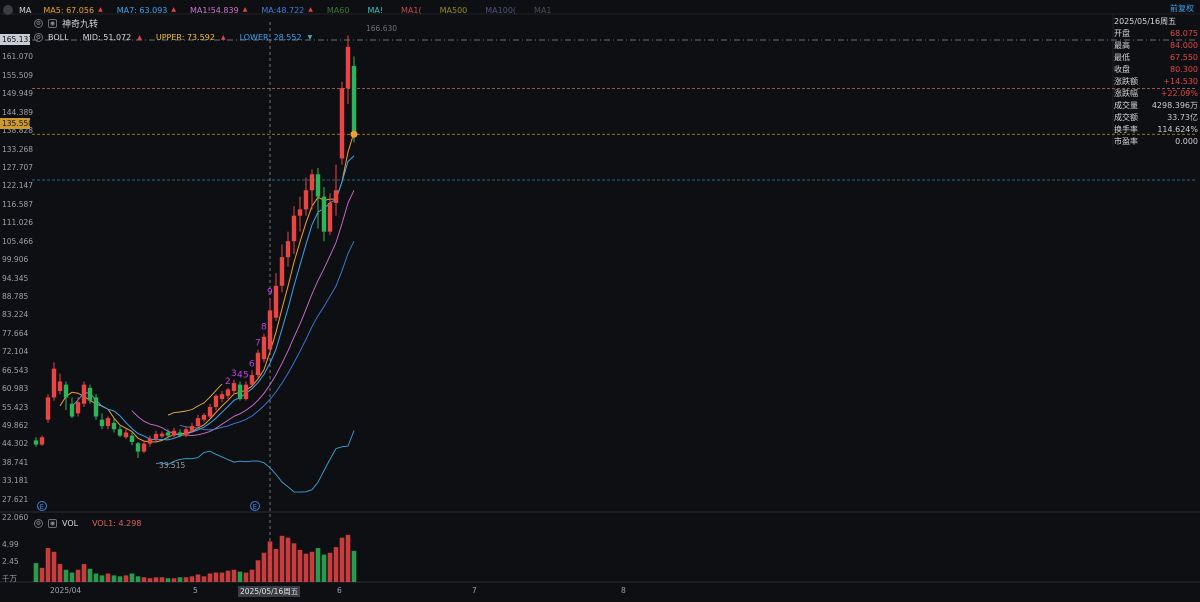 The image size is (1200, 602). I want to click on x-label-jun: 6, so click(339, 590).